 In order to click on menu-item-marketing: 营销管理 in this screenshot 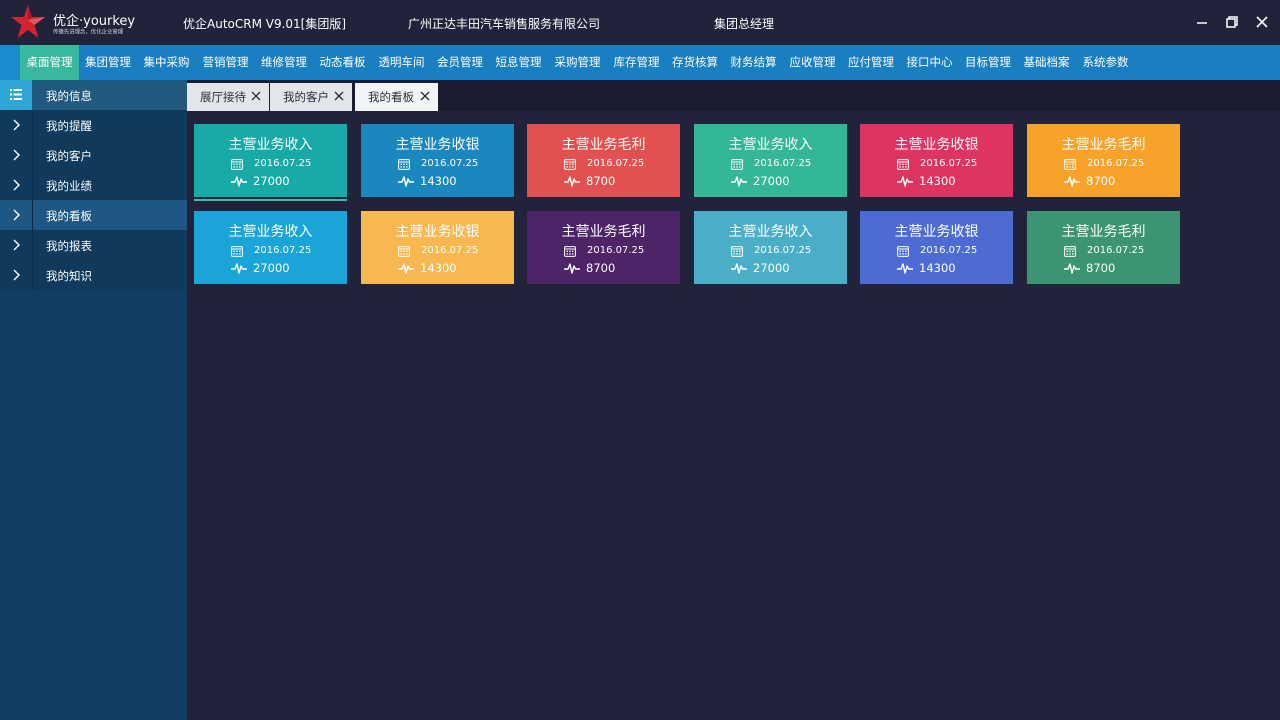, I will do `click(225, 62)`.